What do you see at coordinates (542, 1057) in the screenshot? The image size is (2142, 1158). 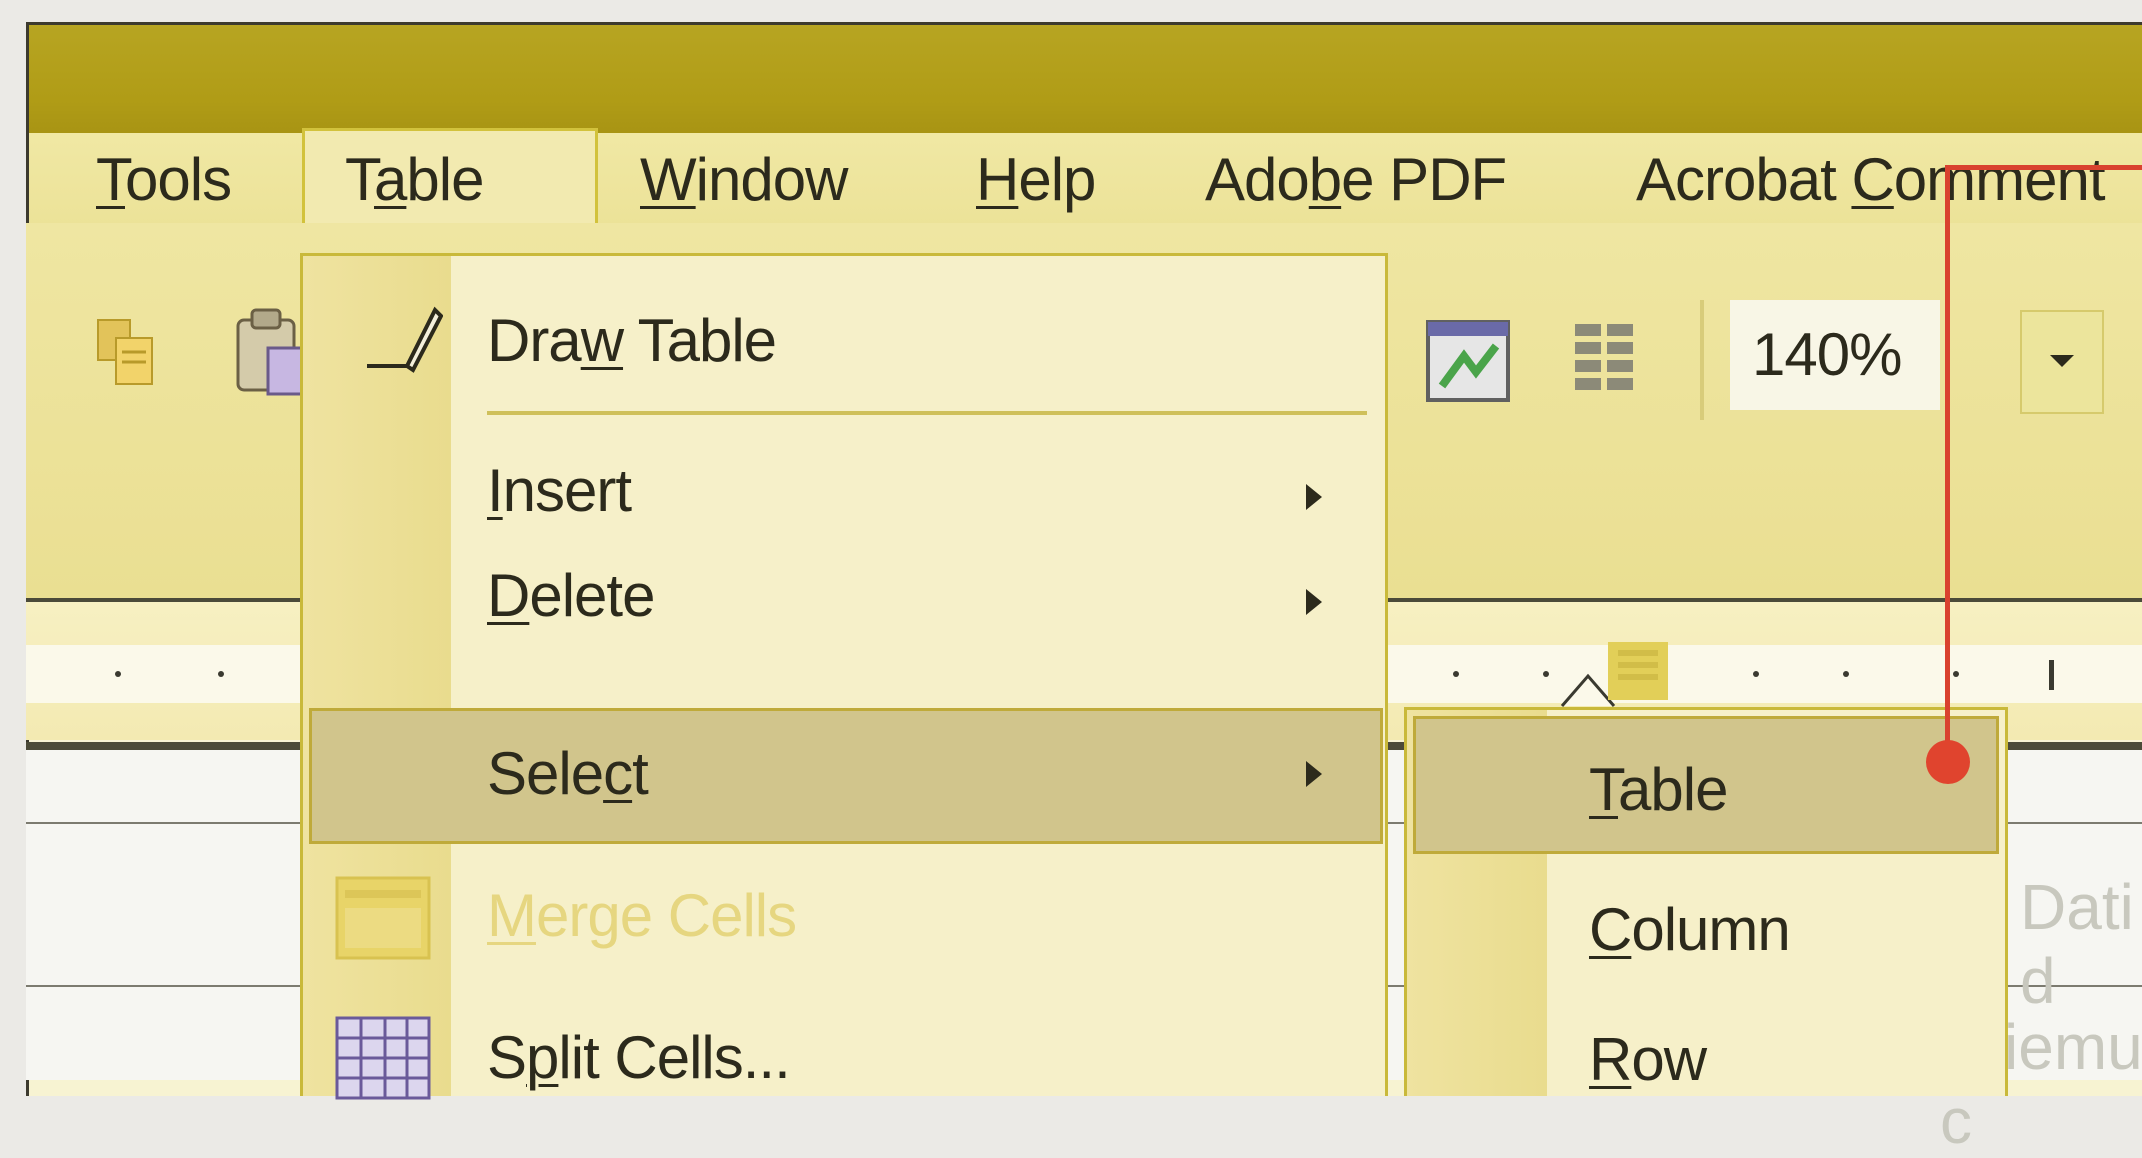 I see `split-cells-mnemonic: p` at bounding box center [542, 1057].